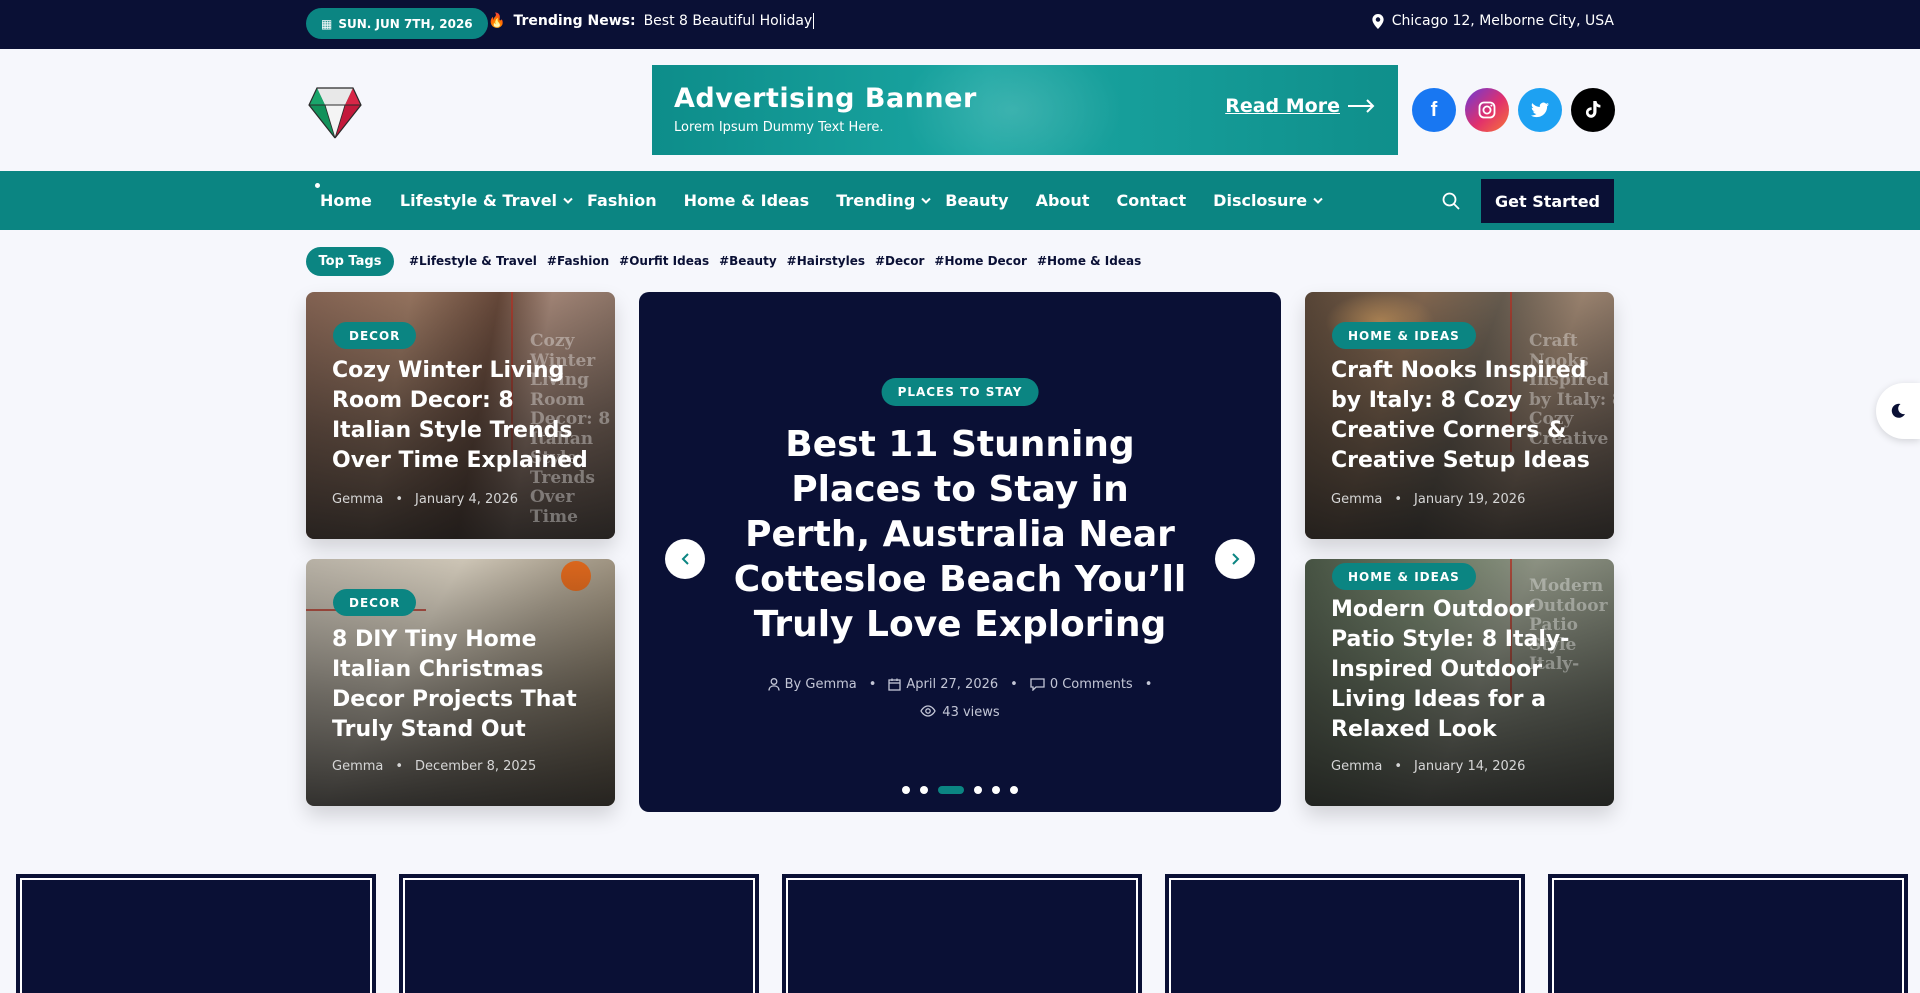 Image resolution: width=1920 pixels, height=993 pixels. I want to click on tag-link: #Decor, so click(899, 261).